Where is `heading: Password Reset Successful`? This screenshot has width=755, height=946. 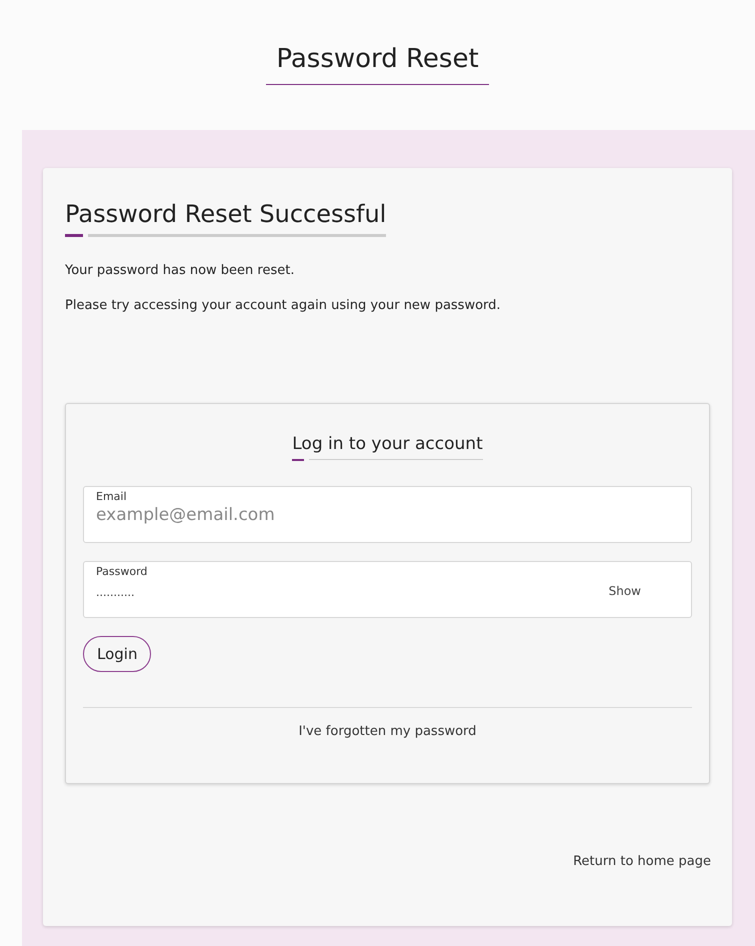
heading: Password Reset Successful is located at coordinates (225, 214).